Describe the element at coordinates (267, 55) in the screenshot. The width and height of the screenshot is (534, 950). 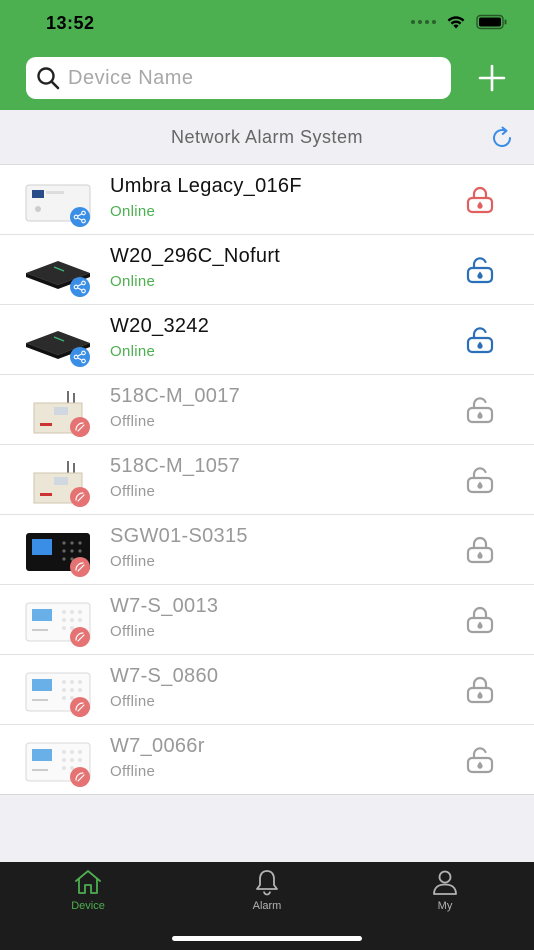
I see `app-header: 13:52` at that location.